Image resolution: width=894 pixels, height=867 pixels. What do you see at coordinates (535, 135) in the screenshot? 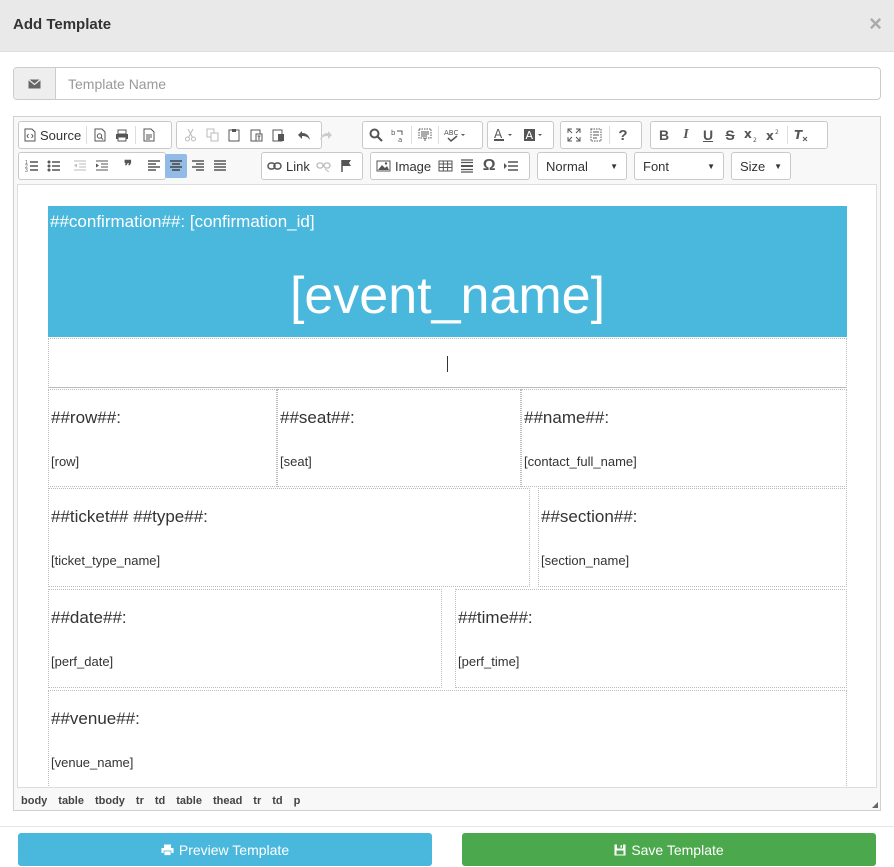
I see `bg-color-button: A` at bounding box center [535, 135].